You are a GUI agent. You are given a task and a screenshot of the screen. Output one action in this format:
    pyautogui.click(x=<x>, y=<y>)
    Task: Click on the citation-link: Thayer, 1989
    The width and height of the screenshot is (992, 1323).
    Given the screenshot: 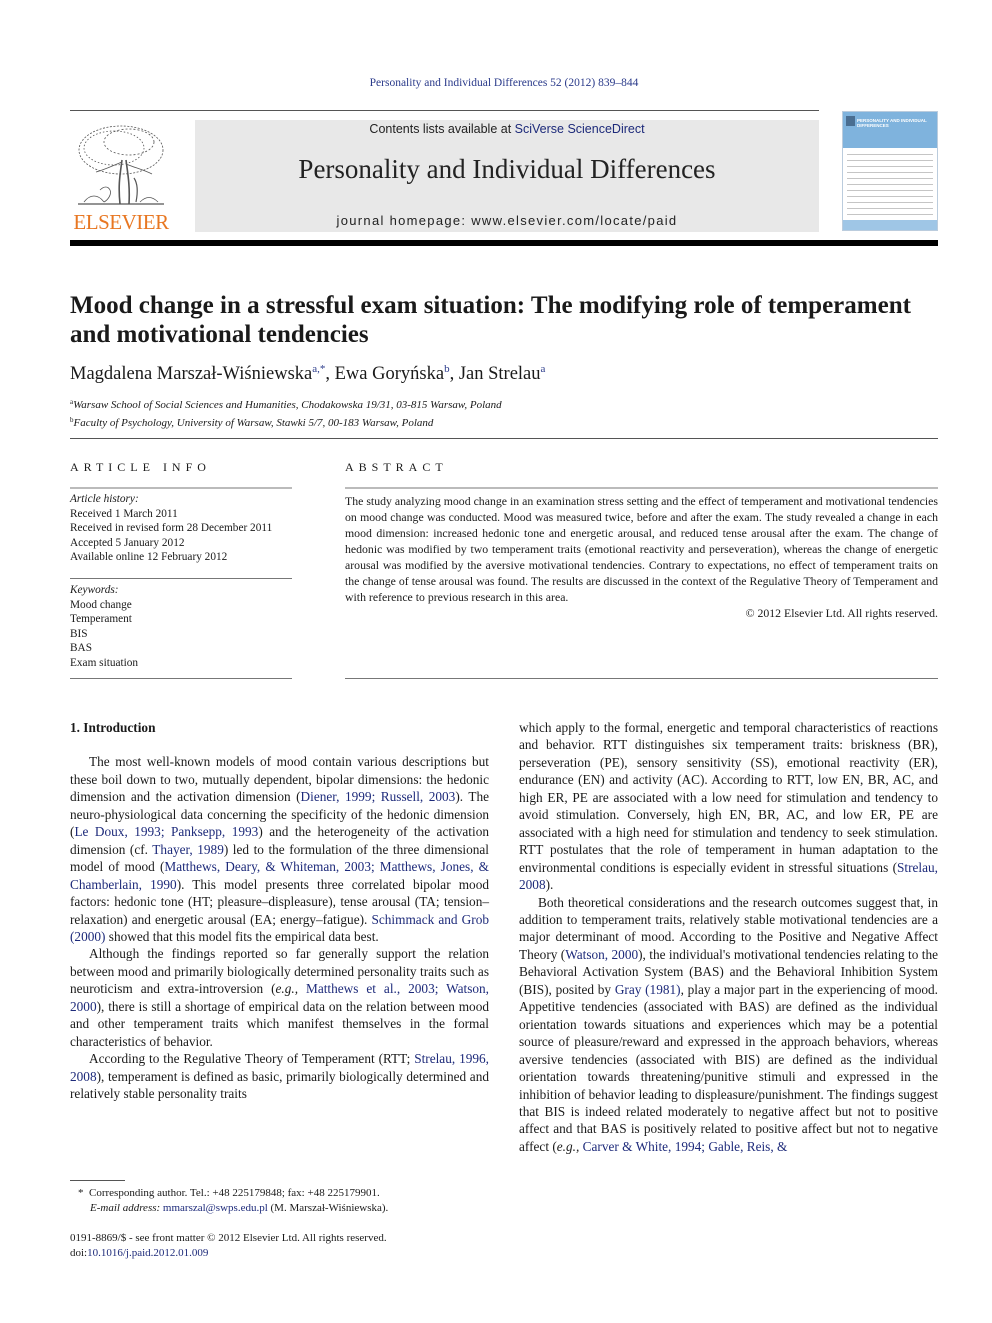 What is the action you would take?
    pyautogui.click(x=188, y=849)
    